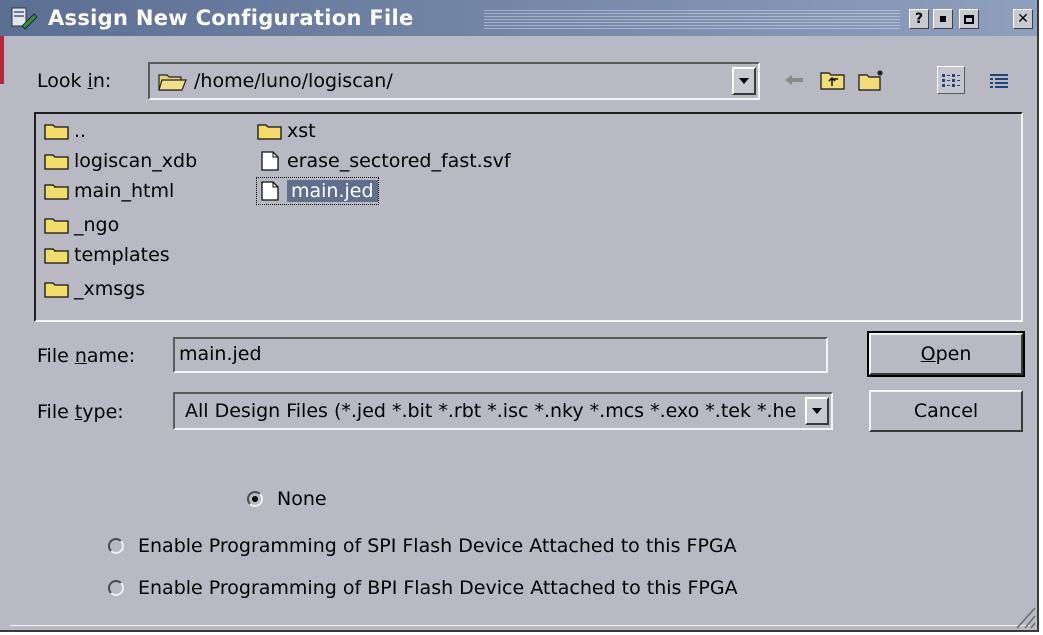 The width and height of the screenshot is (1043, 635). I want to click on list-item: logiscan_xdb, so click(120, 161).